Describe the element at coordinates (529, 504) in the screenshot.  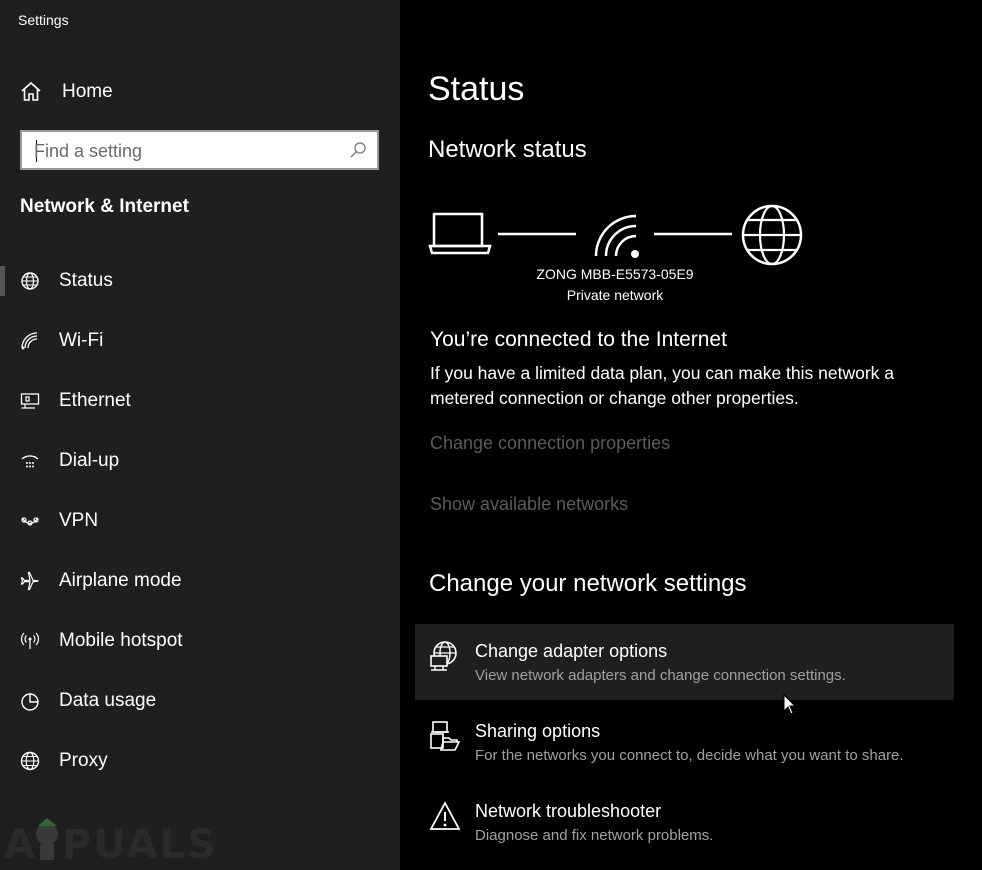
I see `show-available-networks-link: Show available networks` at that location.